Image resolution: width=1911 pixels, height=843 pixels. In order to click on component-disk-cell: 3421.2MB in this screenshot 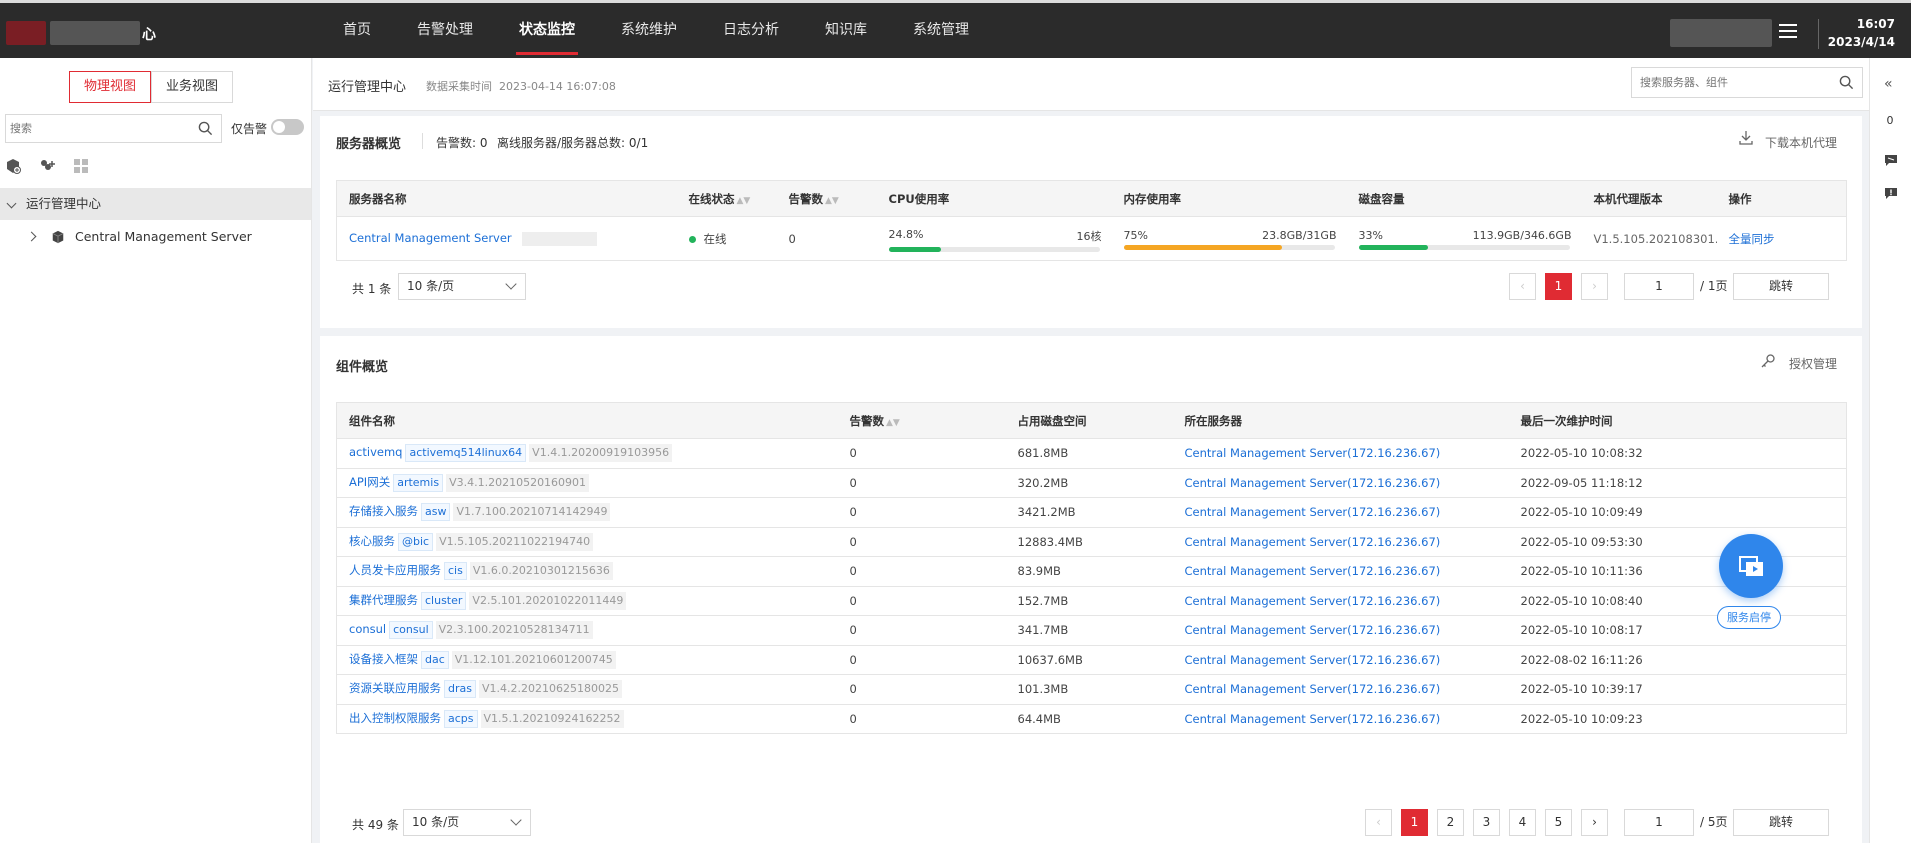, I will do `click(1089, 512)`.